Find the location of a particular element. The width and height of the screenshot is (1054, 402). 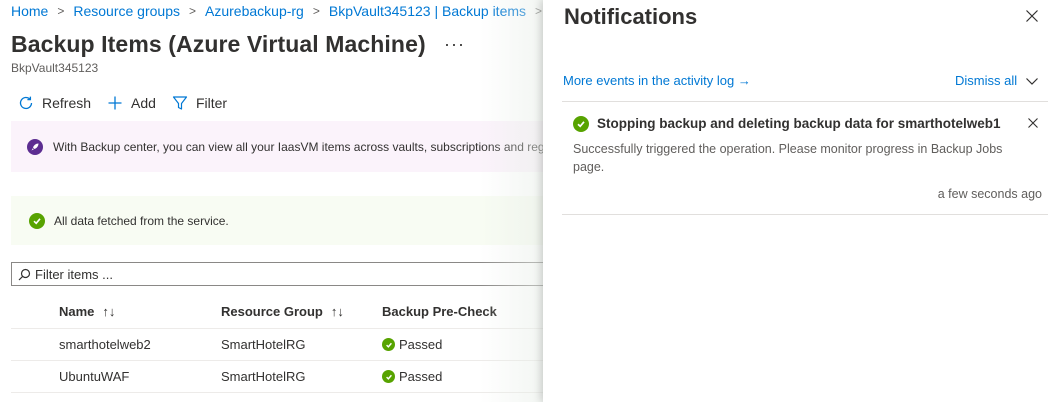

activity-log-link: More events in the activity log → is located at coordinates (657, 80).